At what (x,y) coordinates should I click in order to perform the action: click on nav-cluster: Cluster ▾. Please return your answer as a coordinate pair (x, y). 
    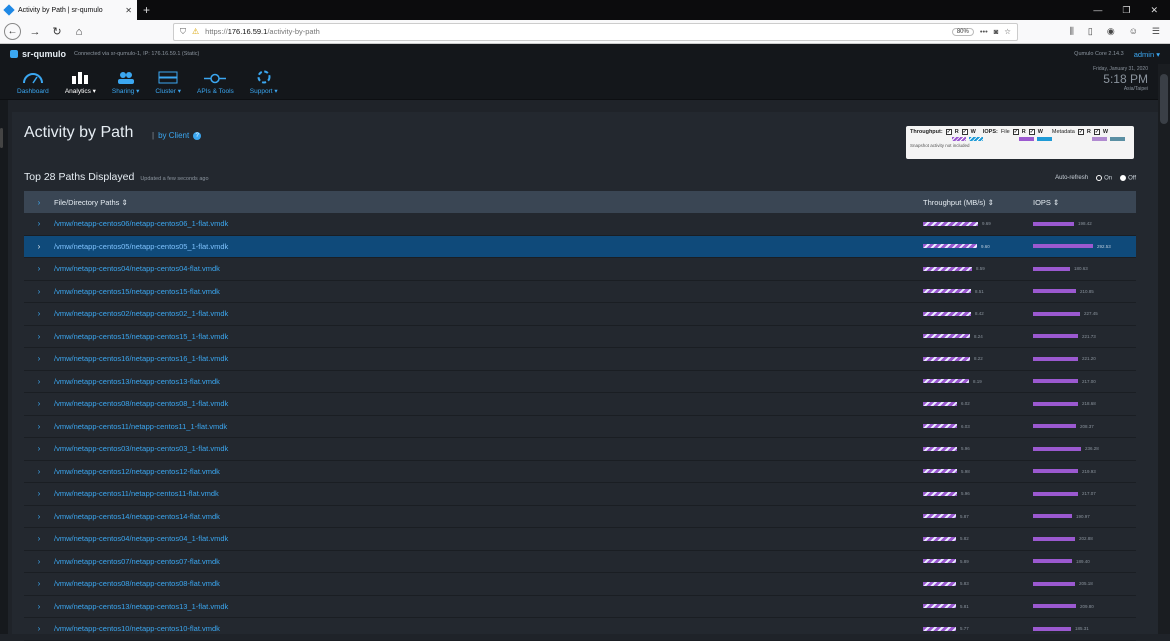
    Looking at the image, I should click on (168, 84).